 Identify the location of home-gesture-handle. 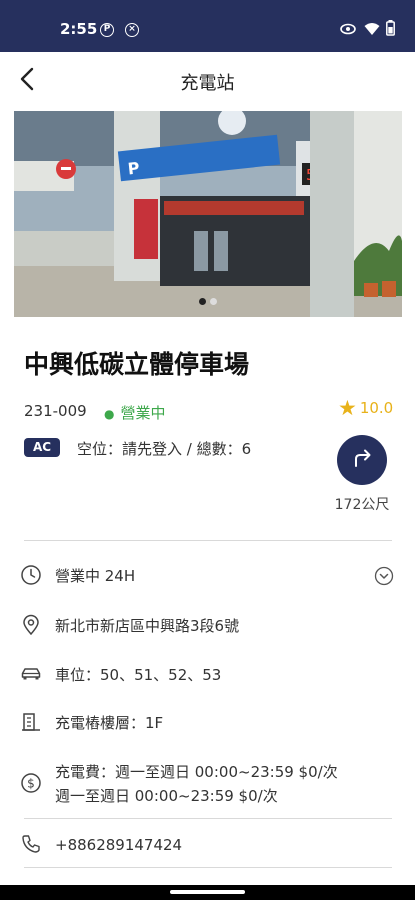
(207, 892).